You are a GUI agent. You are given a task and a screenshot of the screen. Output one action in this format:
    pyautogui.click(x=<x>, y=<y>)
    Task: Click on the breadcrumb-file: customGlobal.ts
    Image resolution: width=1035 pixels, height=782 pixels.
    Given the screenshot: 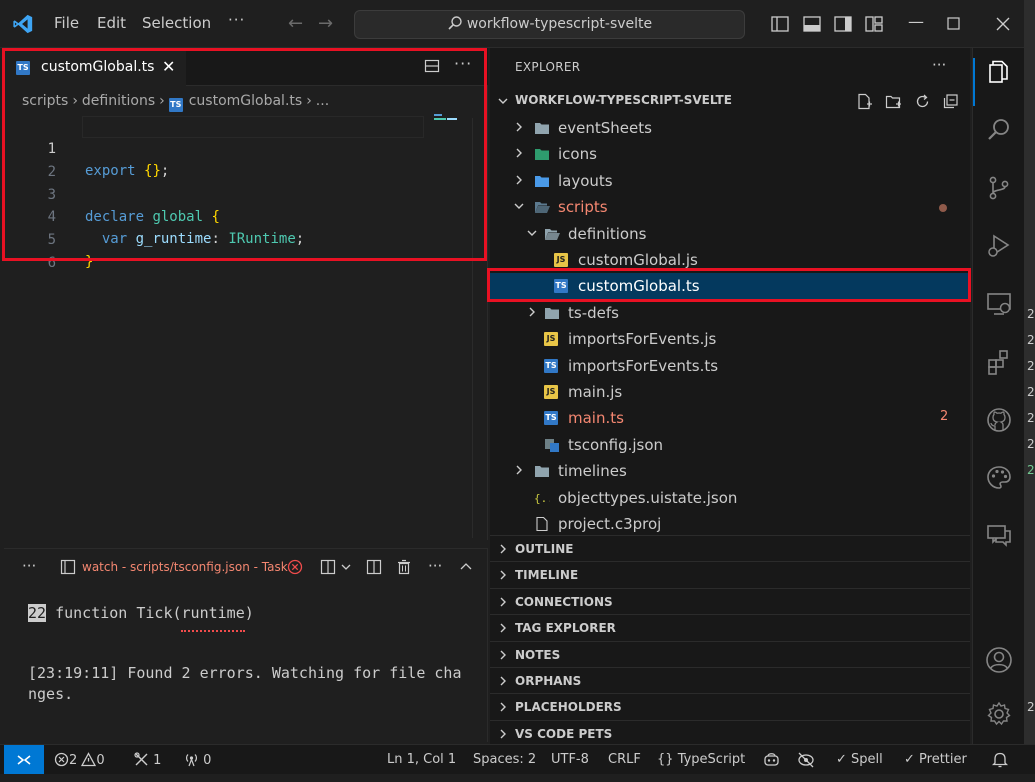 What is the action you would take?
    pyautogui.click(x=245, y=101)
    